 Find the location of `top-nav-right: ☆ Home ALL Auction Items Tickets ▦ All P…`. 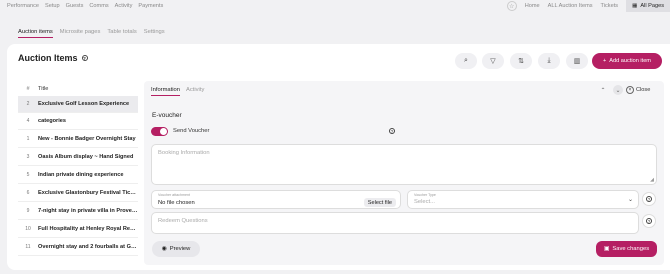

top-nav-right: ☆ Home ALL Auction Items Tickets ▦ All P… is located at coordinates (588, 6).